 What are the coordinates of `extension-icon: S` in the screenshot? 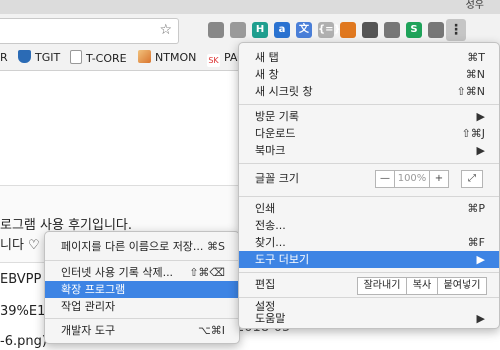 It's located at (414, 30).